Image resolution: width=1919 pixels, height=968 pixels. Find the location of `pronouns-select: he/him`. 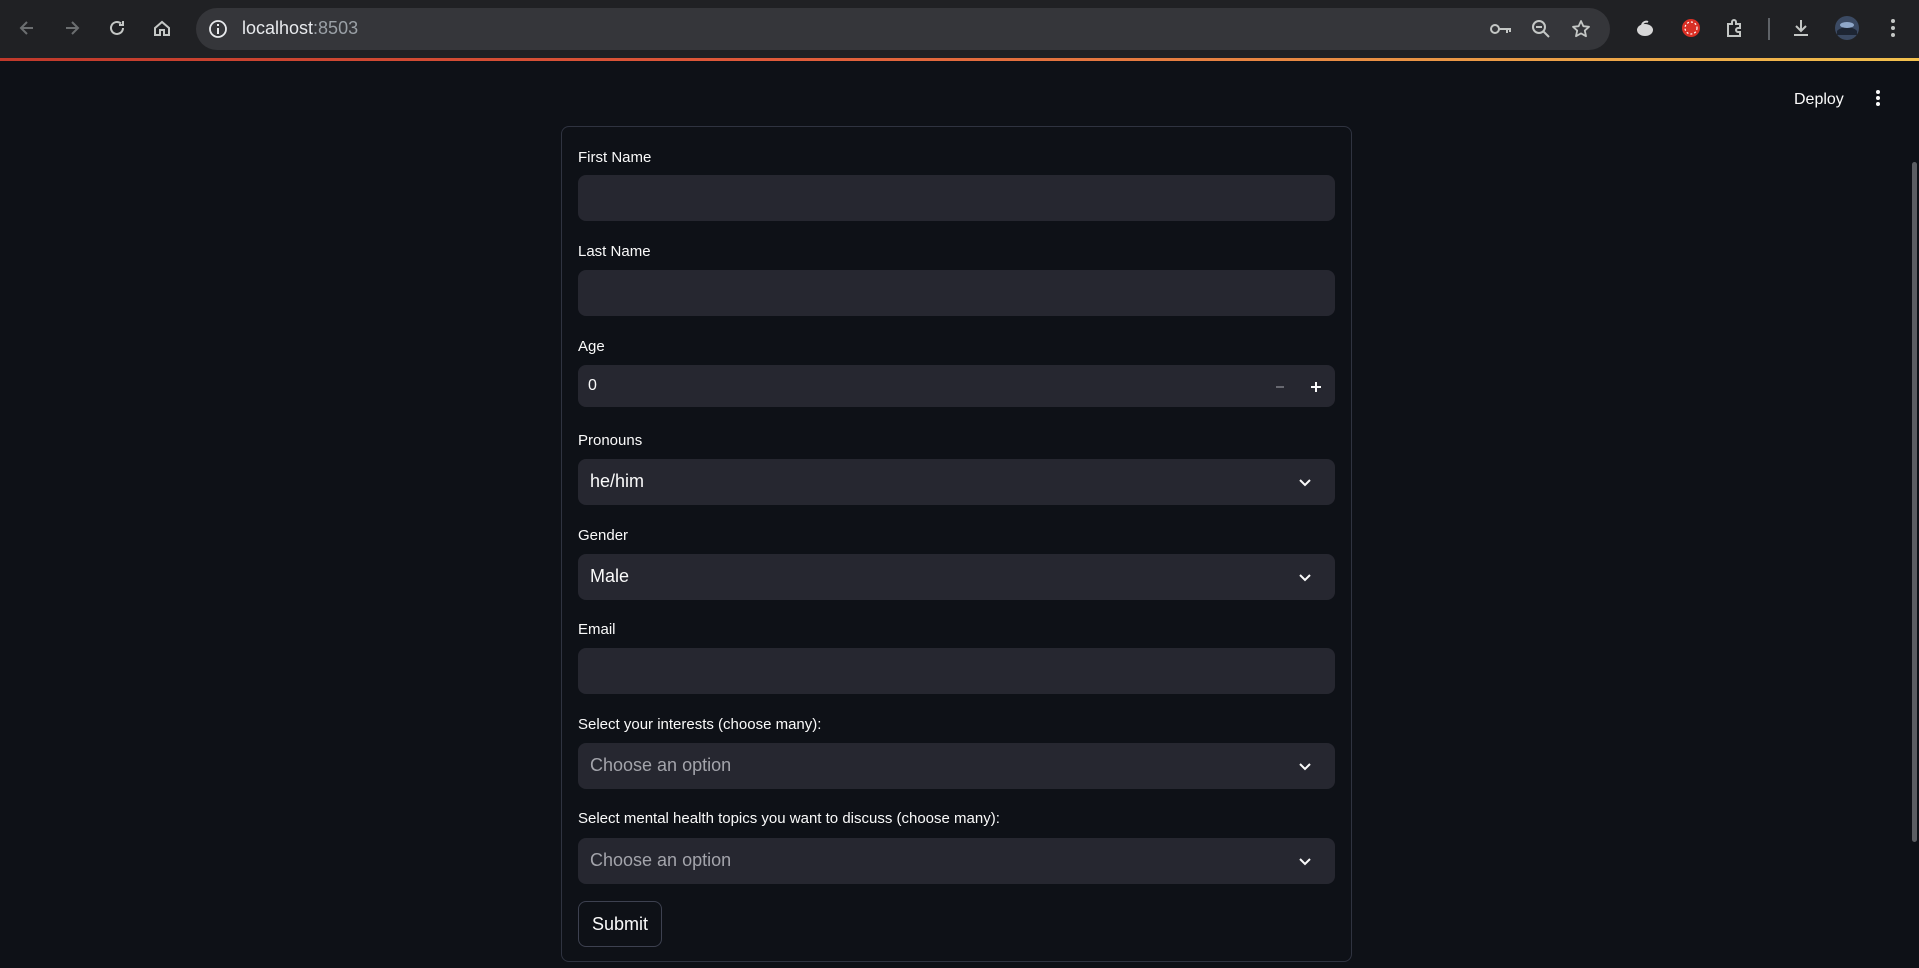

pronouns-select: he/him is located at coordinates (956, 482).